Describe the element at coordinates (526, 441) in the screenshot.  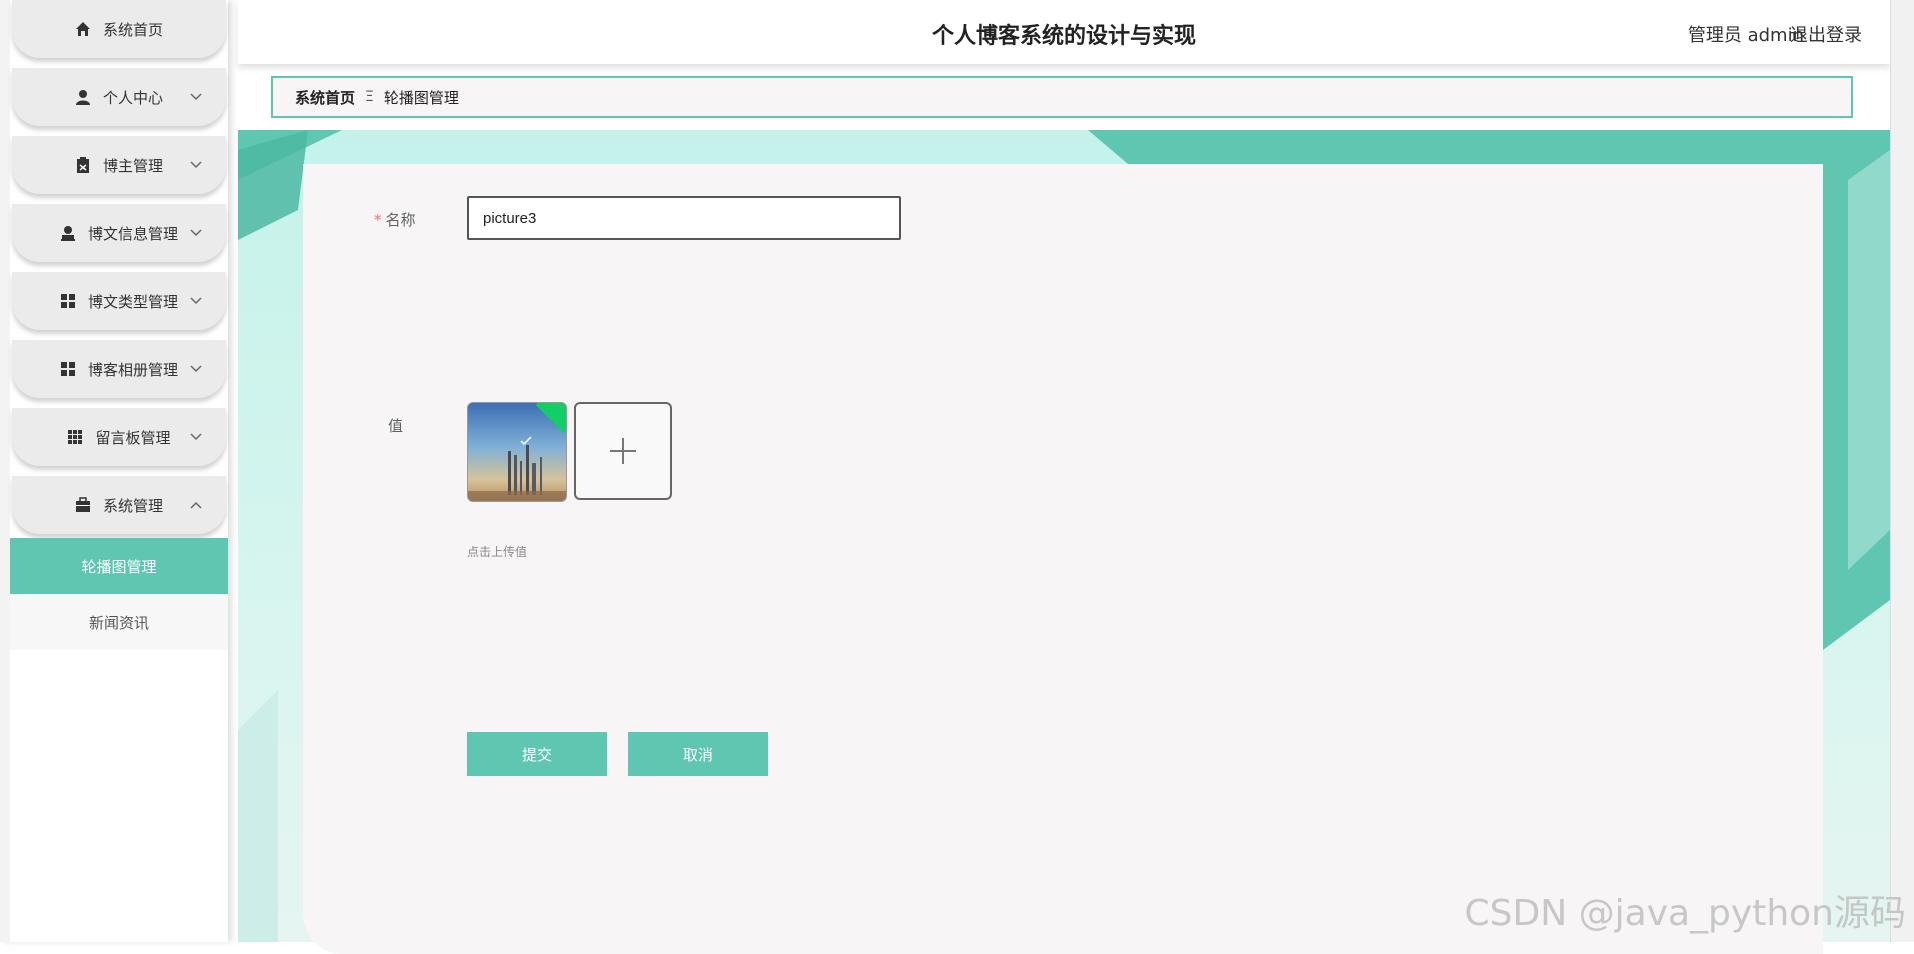
I see `check-icon` at that location.